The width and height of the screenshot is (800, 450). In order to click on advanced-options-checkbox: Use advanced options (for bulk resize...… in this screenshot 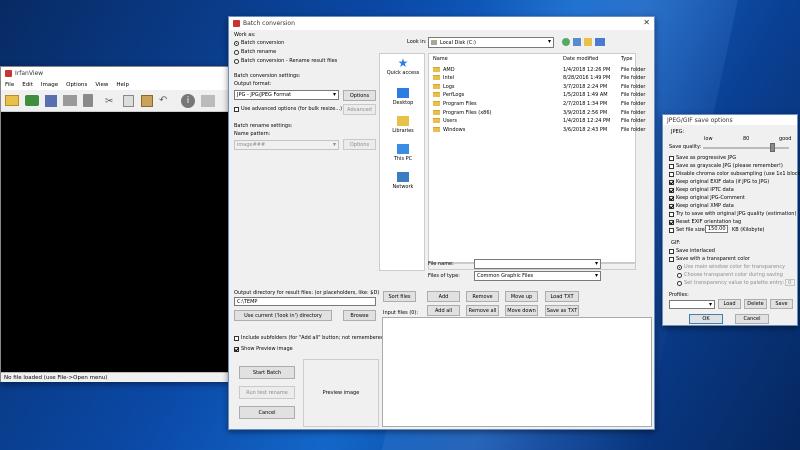, I will do `click(288, 109)`.